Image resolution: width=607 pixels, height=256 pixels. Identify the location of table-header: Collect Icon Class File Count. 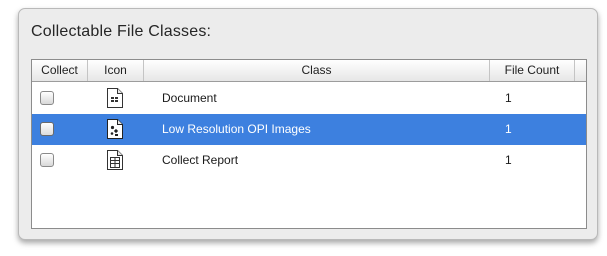
(309, 71).